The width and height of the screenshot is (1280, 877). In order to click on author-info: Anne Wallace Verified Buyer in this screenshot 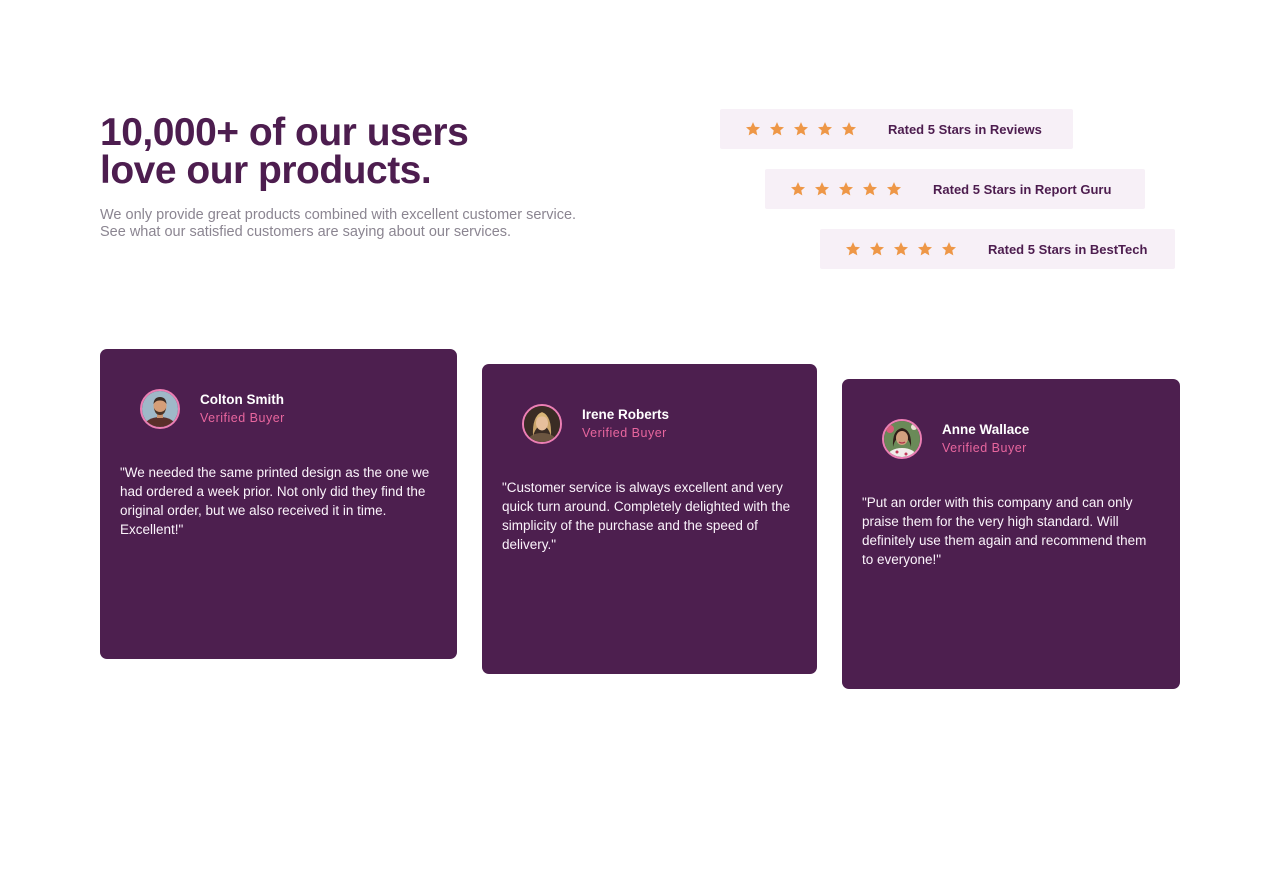, I will do `click(985, 439)`.